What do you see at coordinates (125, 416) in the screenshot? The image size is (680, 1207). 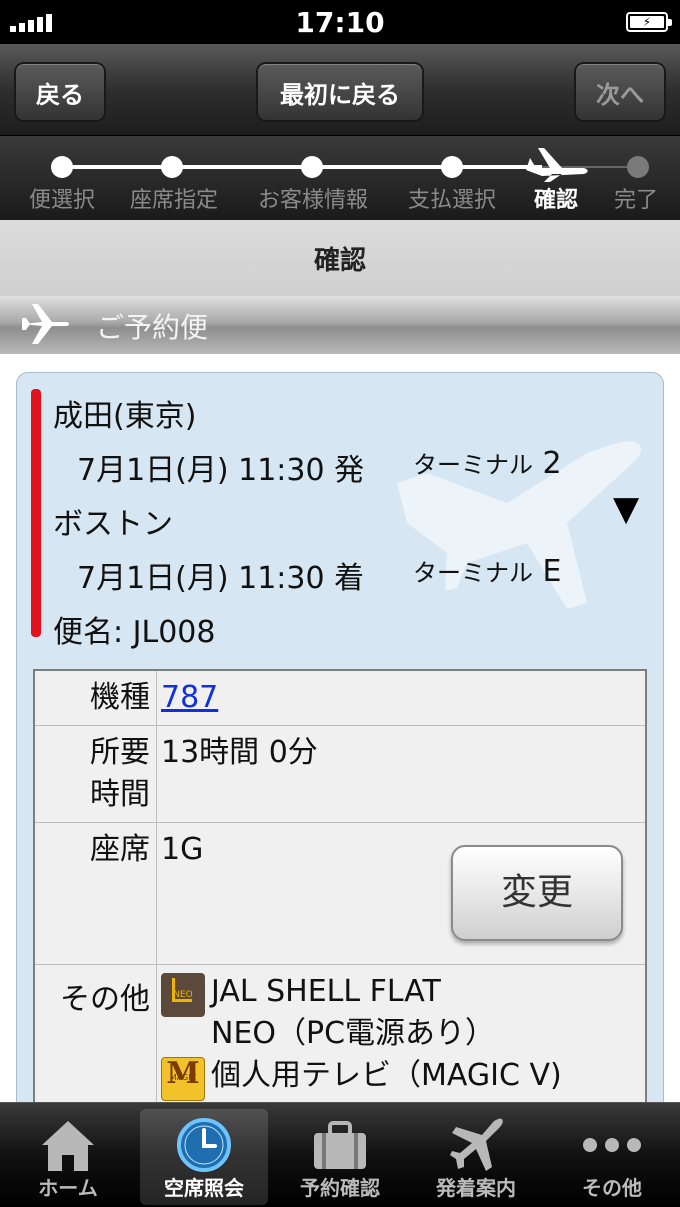 I see `origin-airport: 成田(東京)` at bounding box center [125, 416].